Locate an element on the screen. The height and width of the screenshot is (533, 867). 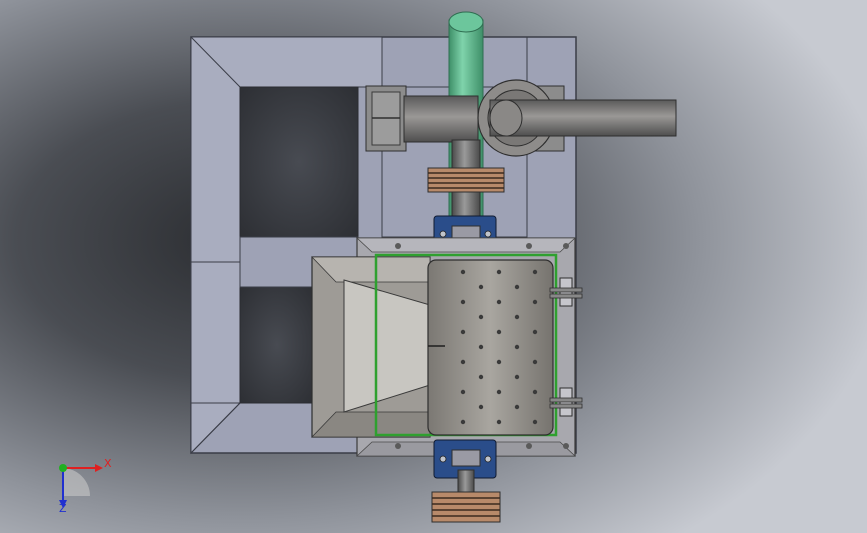
feed-hopper is located at coordinates (371, 347).